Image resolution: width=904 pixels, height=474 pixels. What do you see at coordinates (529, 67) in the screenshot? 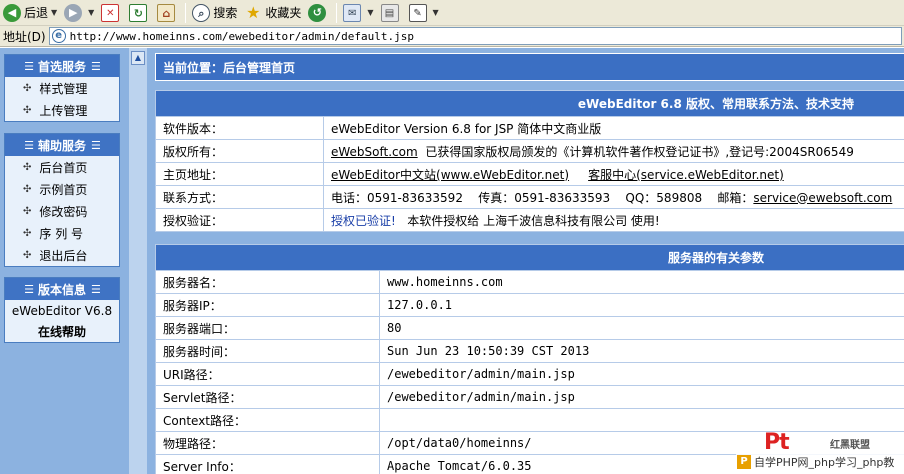
I see `current-location: 当前位置：后台管理首页` at bounding box center [529, 67].